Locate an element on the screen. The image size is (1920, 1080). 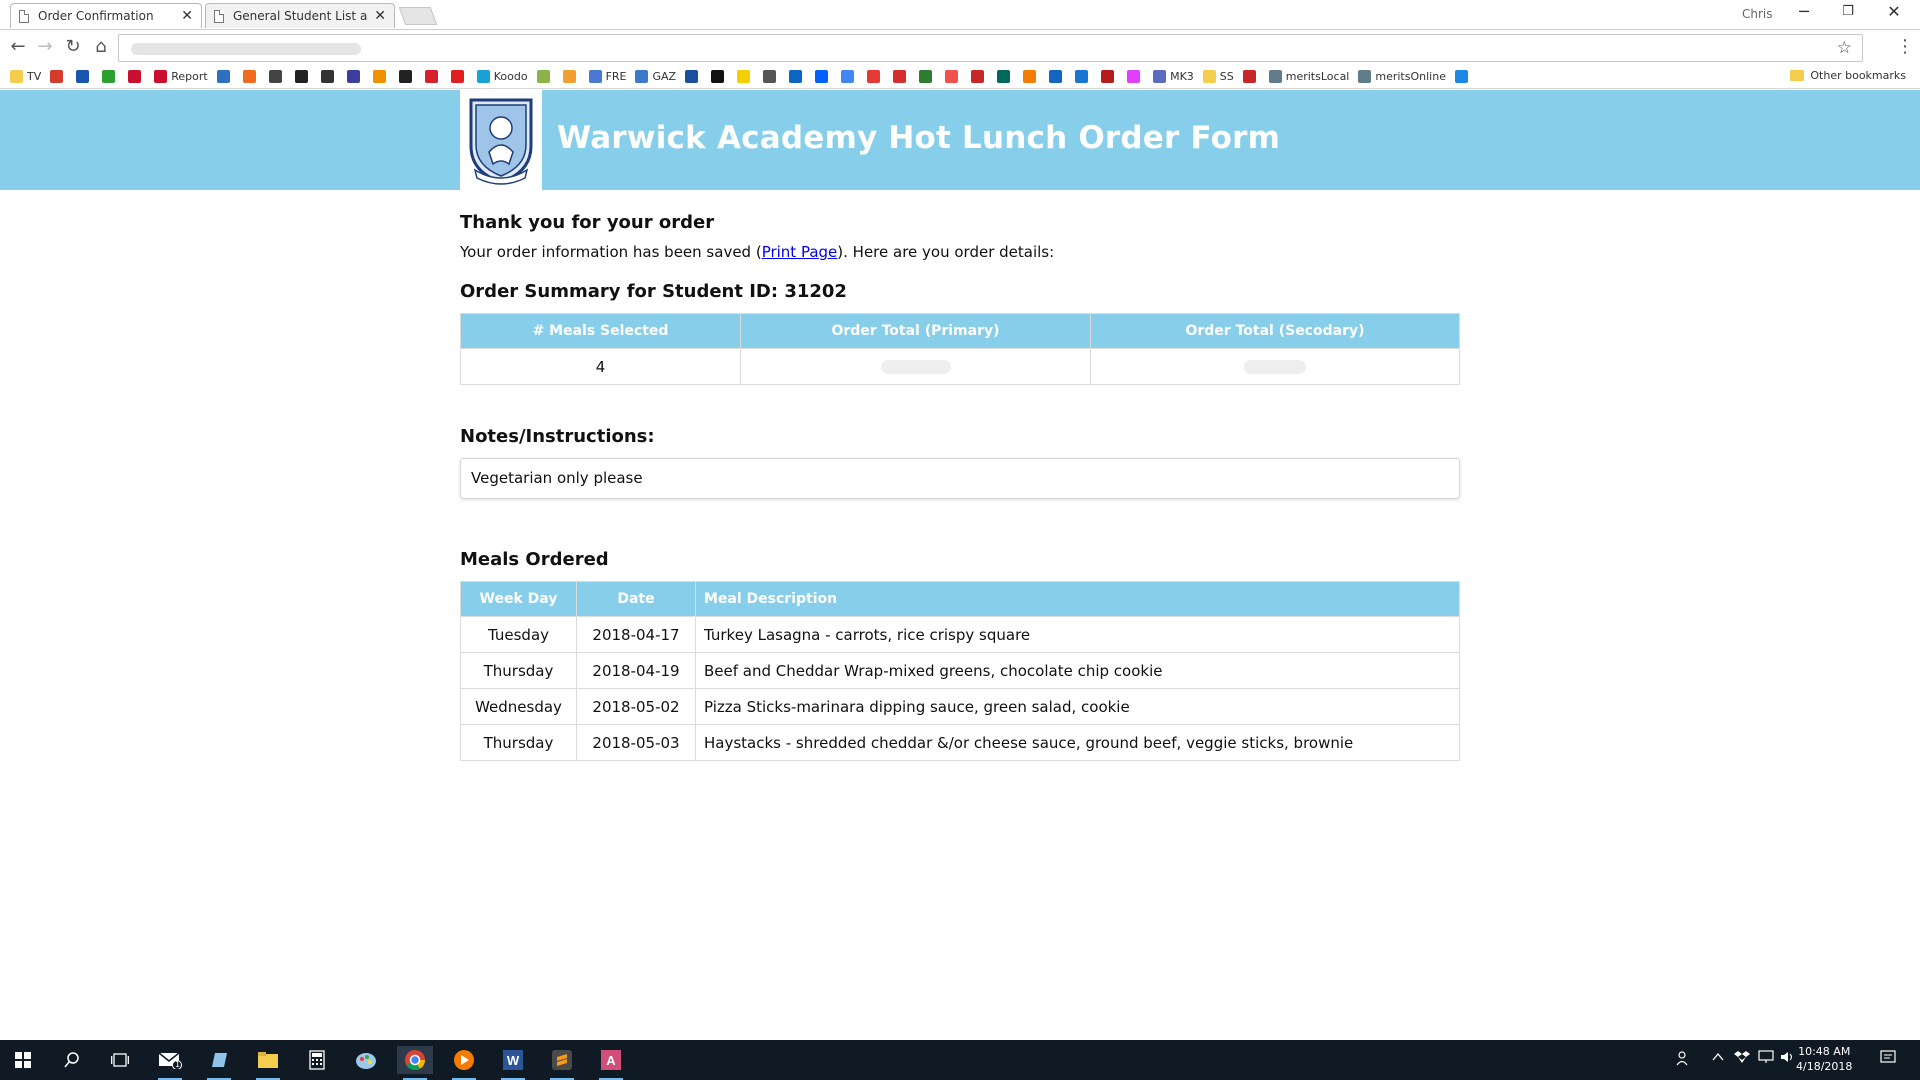
other-bookmarks-folder: Other bookmarks is located at coordinates (1848, 75).